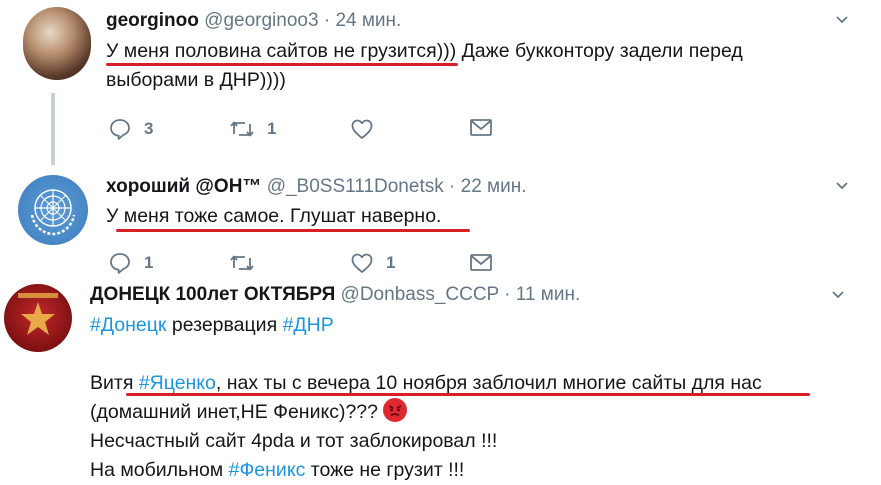 The width and height of the screenshot is (881, 485). I want to click on tweet-text-line: выборами в ДНР)))), so click(196, 80).